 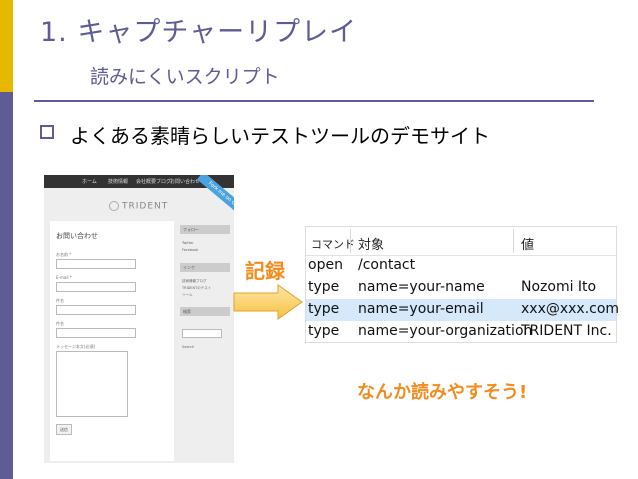 I want to click on side-heading-search: 検索, so click(x=205, y=311).